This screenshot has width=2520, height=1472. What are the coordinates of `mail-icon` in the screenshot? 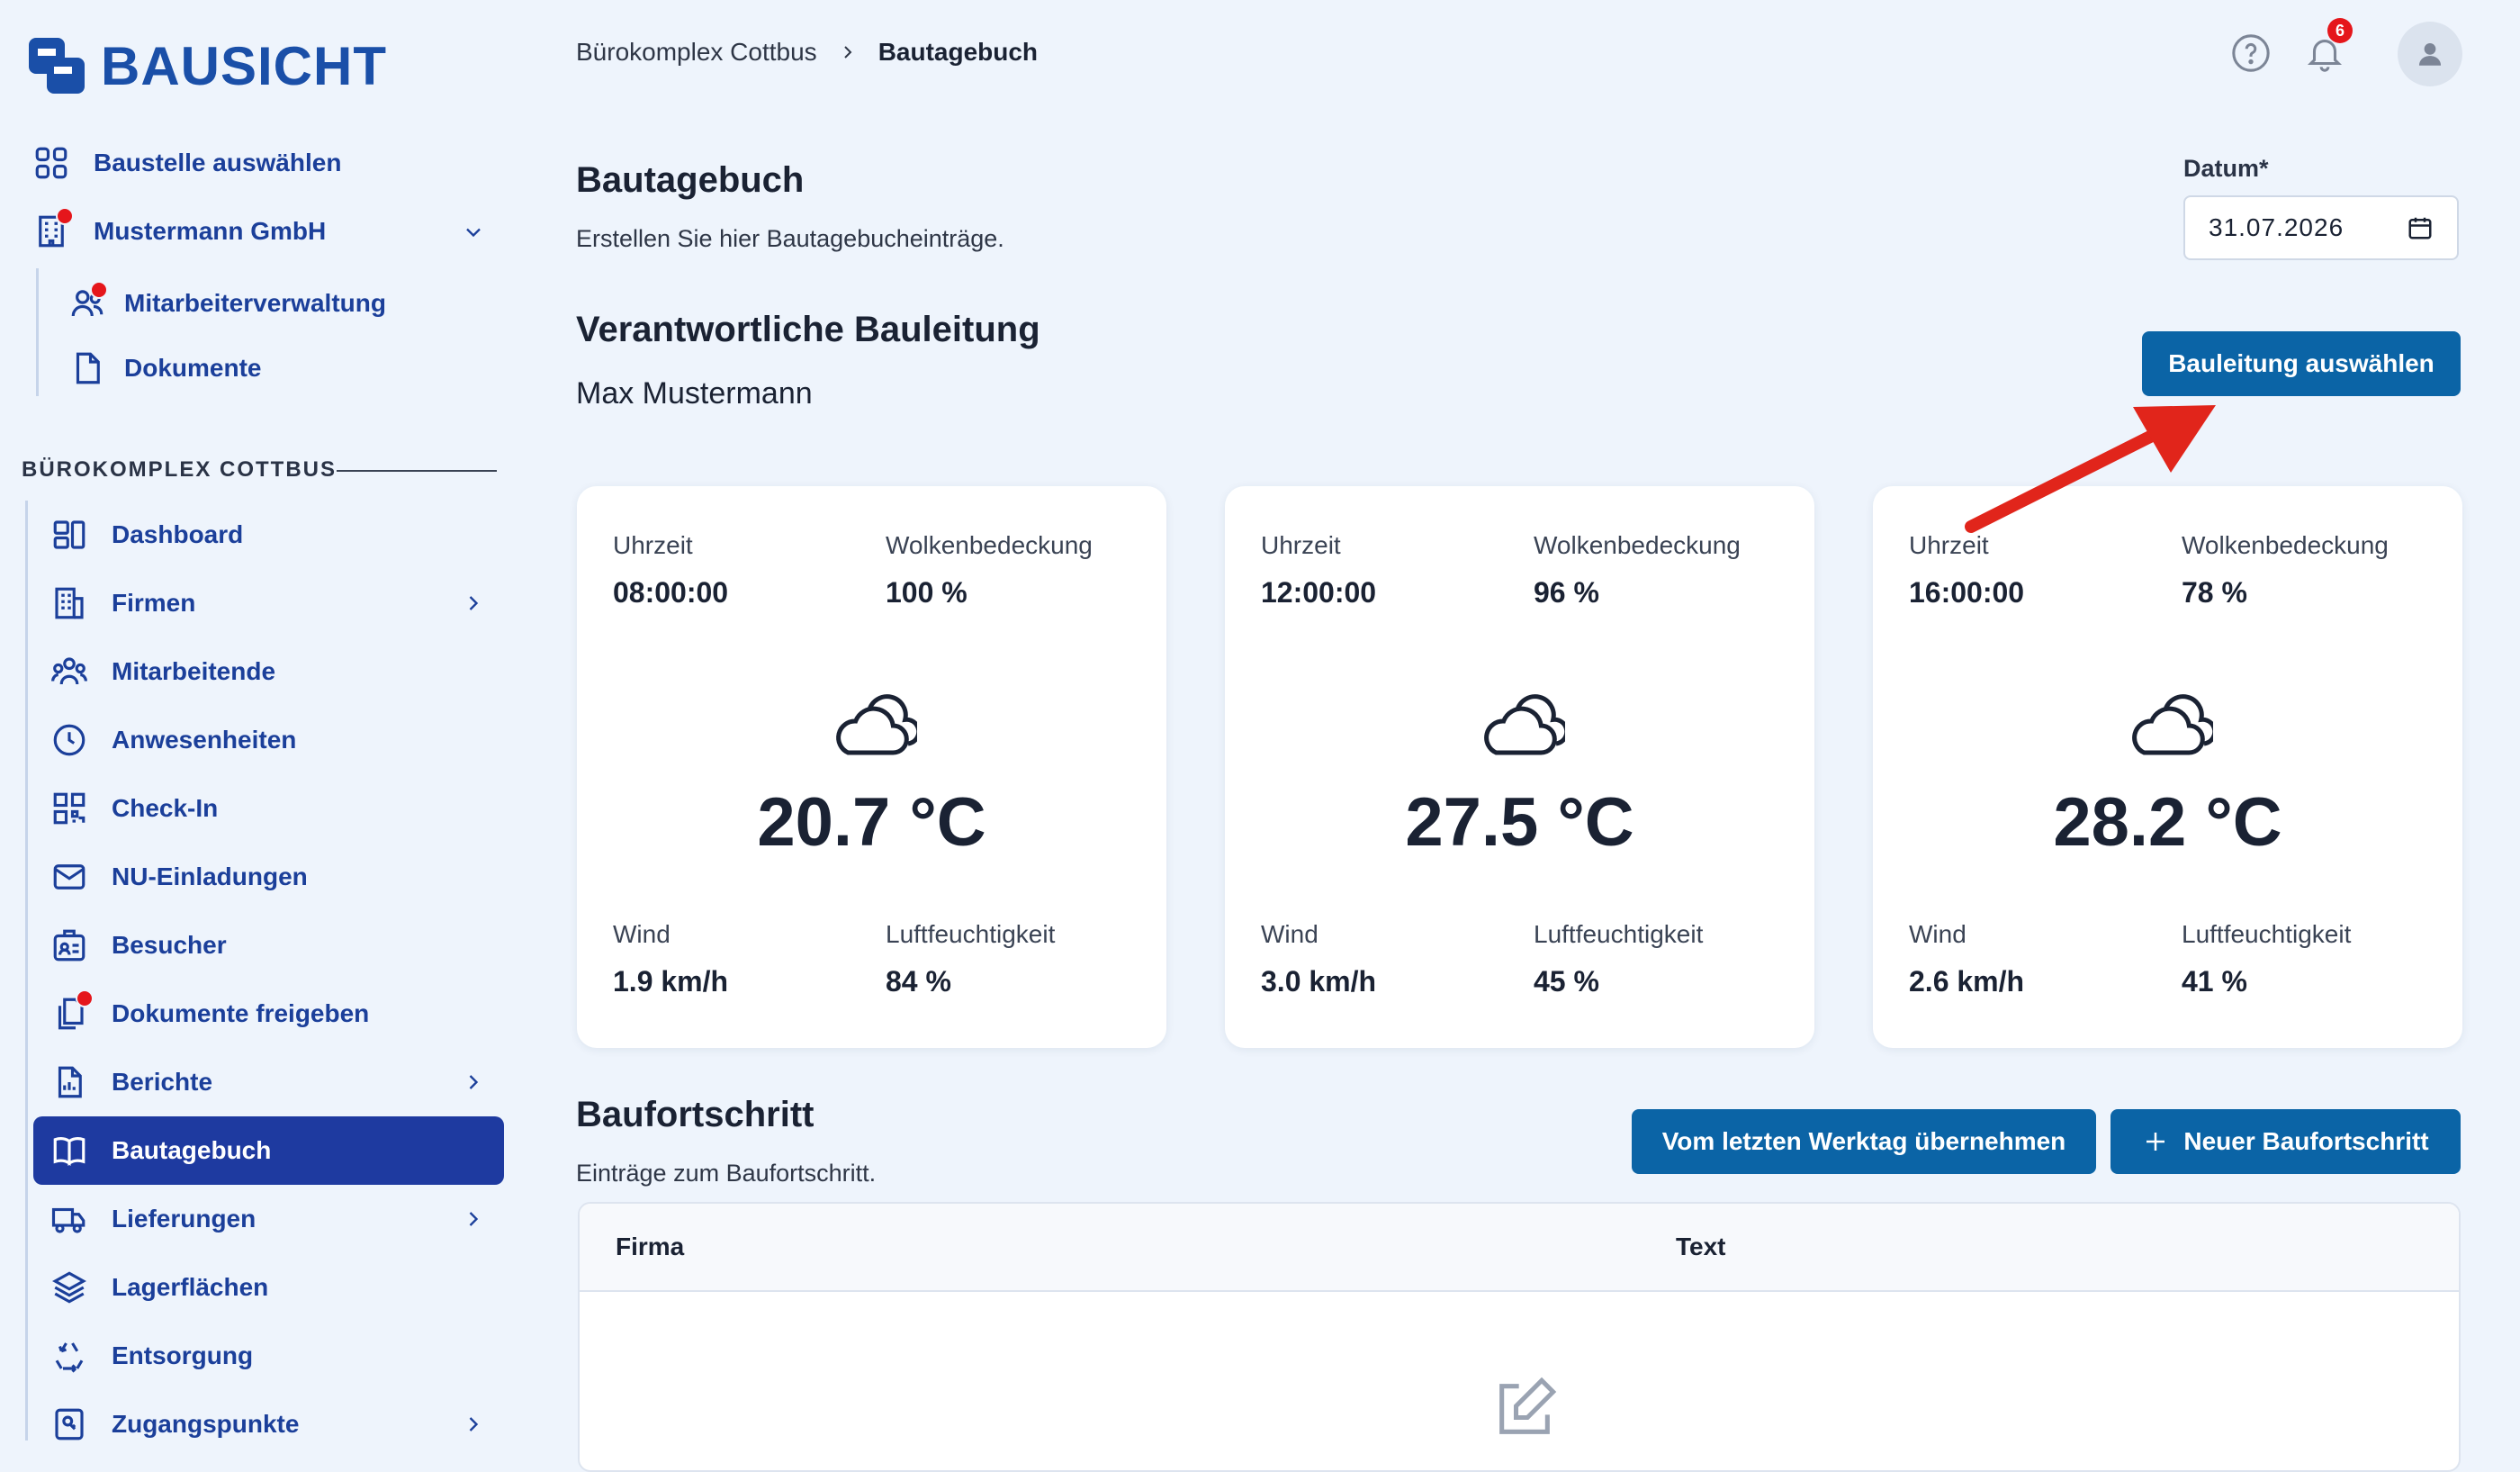 It's located at (70, 877).